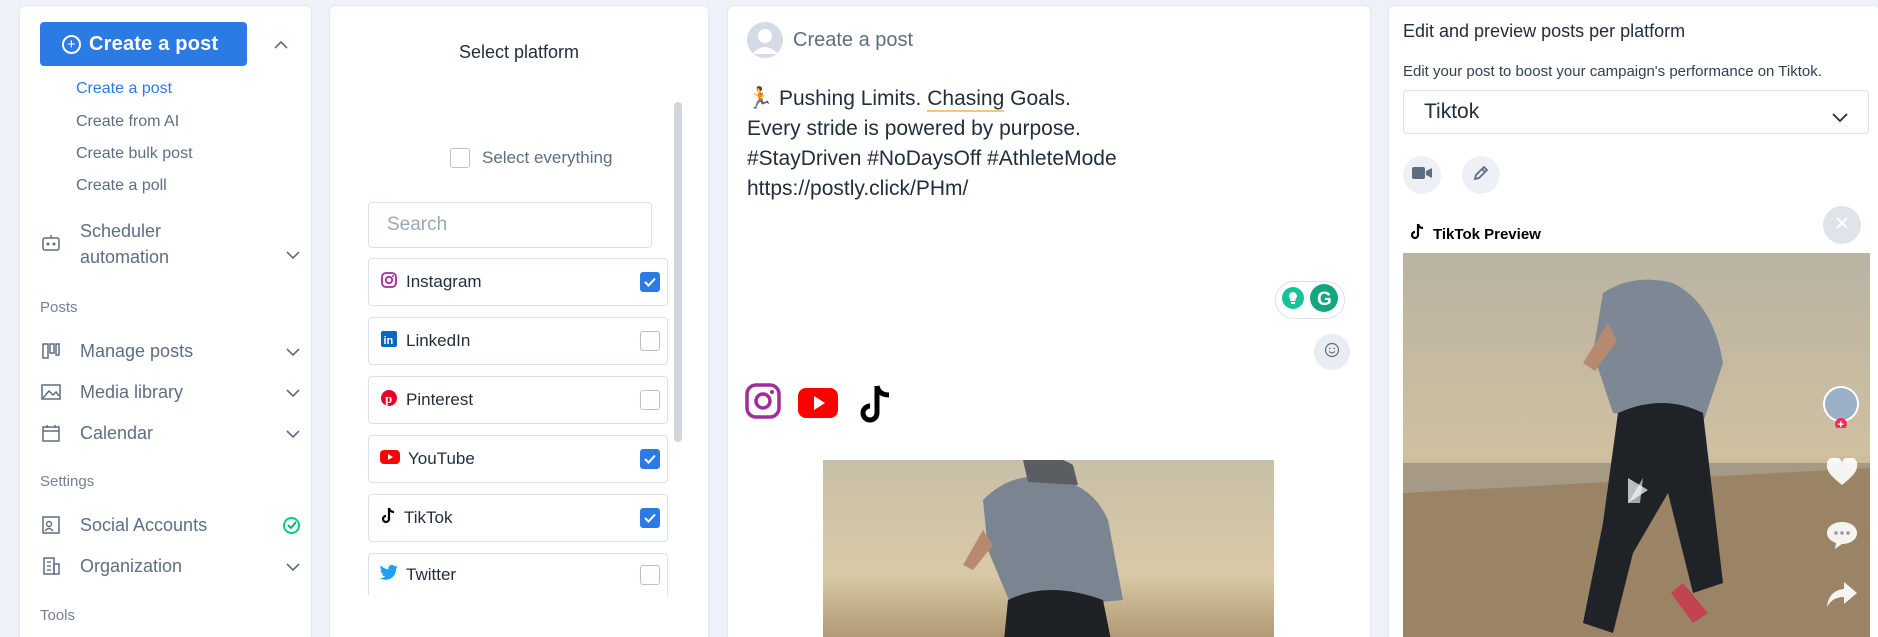 The height and width of the screenshot is (637, 1878). What do you see at coordinates (1636, 112) in the screenshot?
I see `platform-select: Tiktok` at bounding box center [1636, 112].